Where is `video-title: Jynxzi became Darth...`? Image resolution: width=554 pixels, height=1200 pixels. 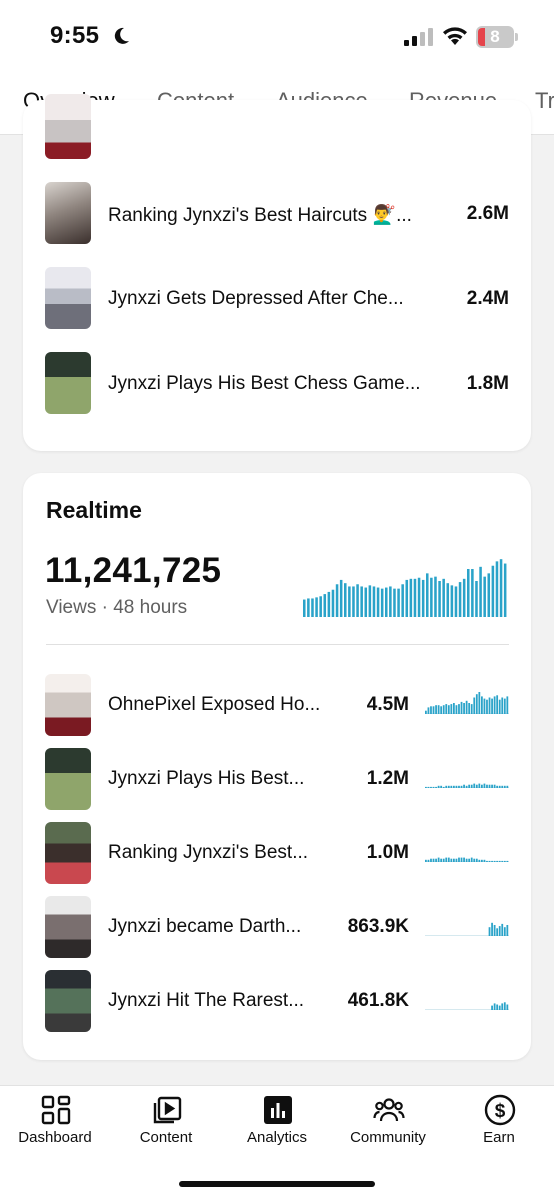
video-title: Jynxzi became Darth... is located at coordinates (223, 927).